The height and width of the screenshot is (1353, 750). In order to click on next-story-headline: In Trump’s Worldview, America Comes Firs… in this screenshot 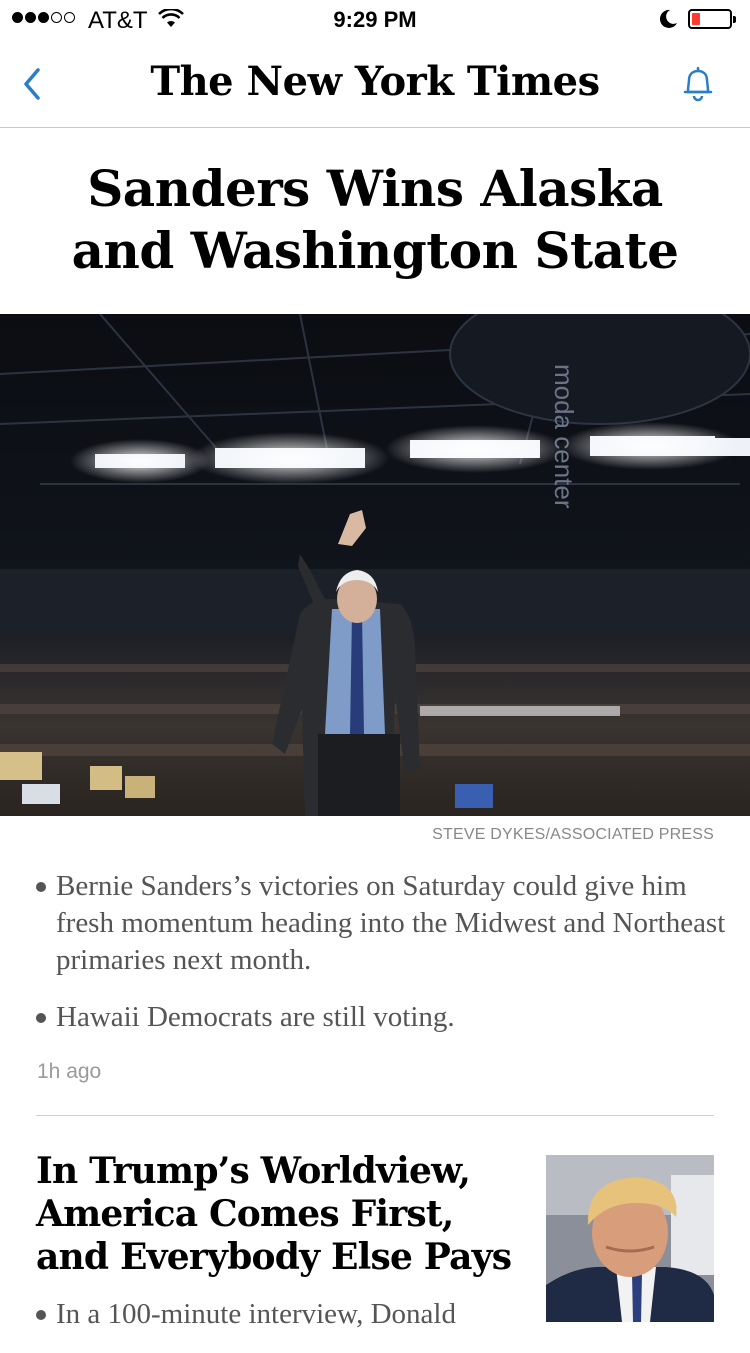, I will do `click(276, 1214)`.